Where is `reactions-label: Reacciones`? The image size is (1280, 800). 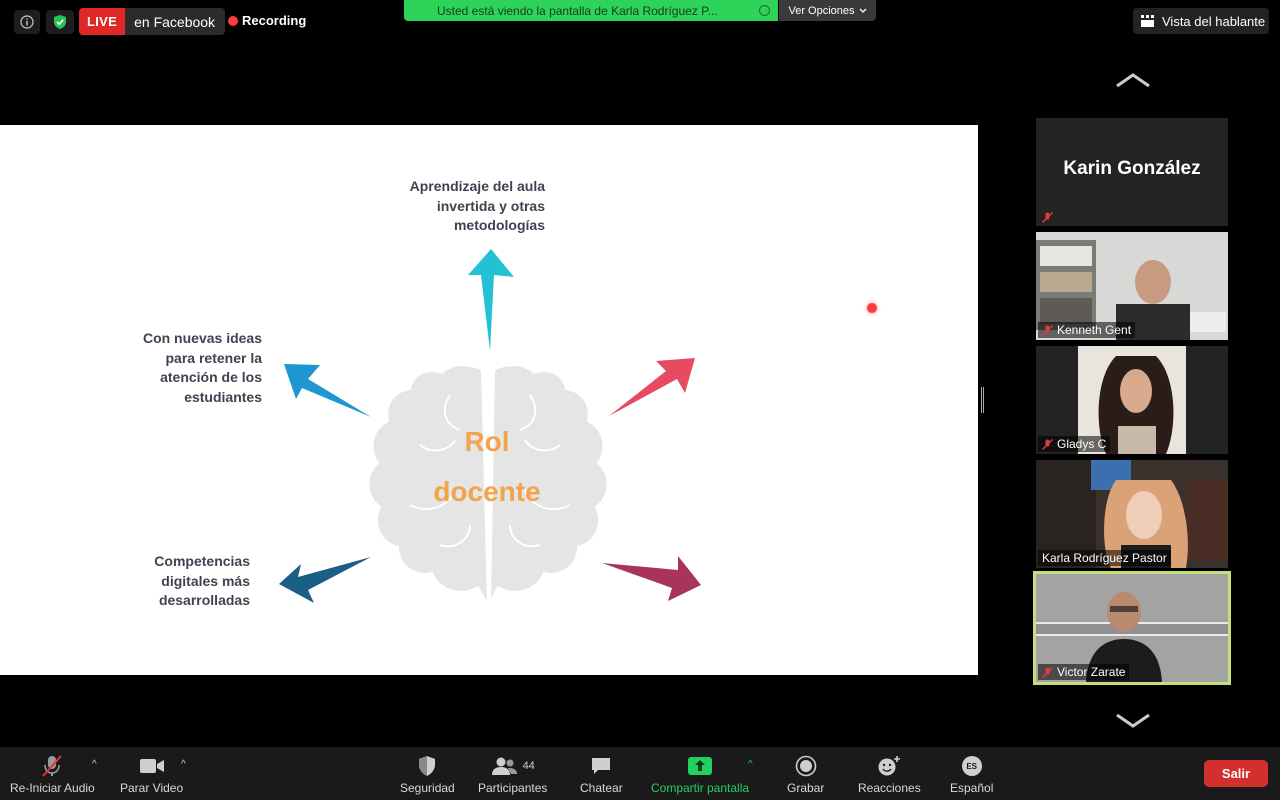
reactions-label: Reacciones is located at coordinates (889, 788).